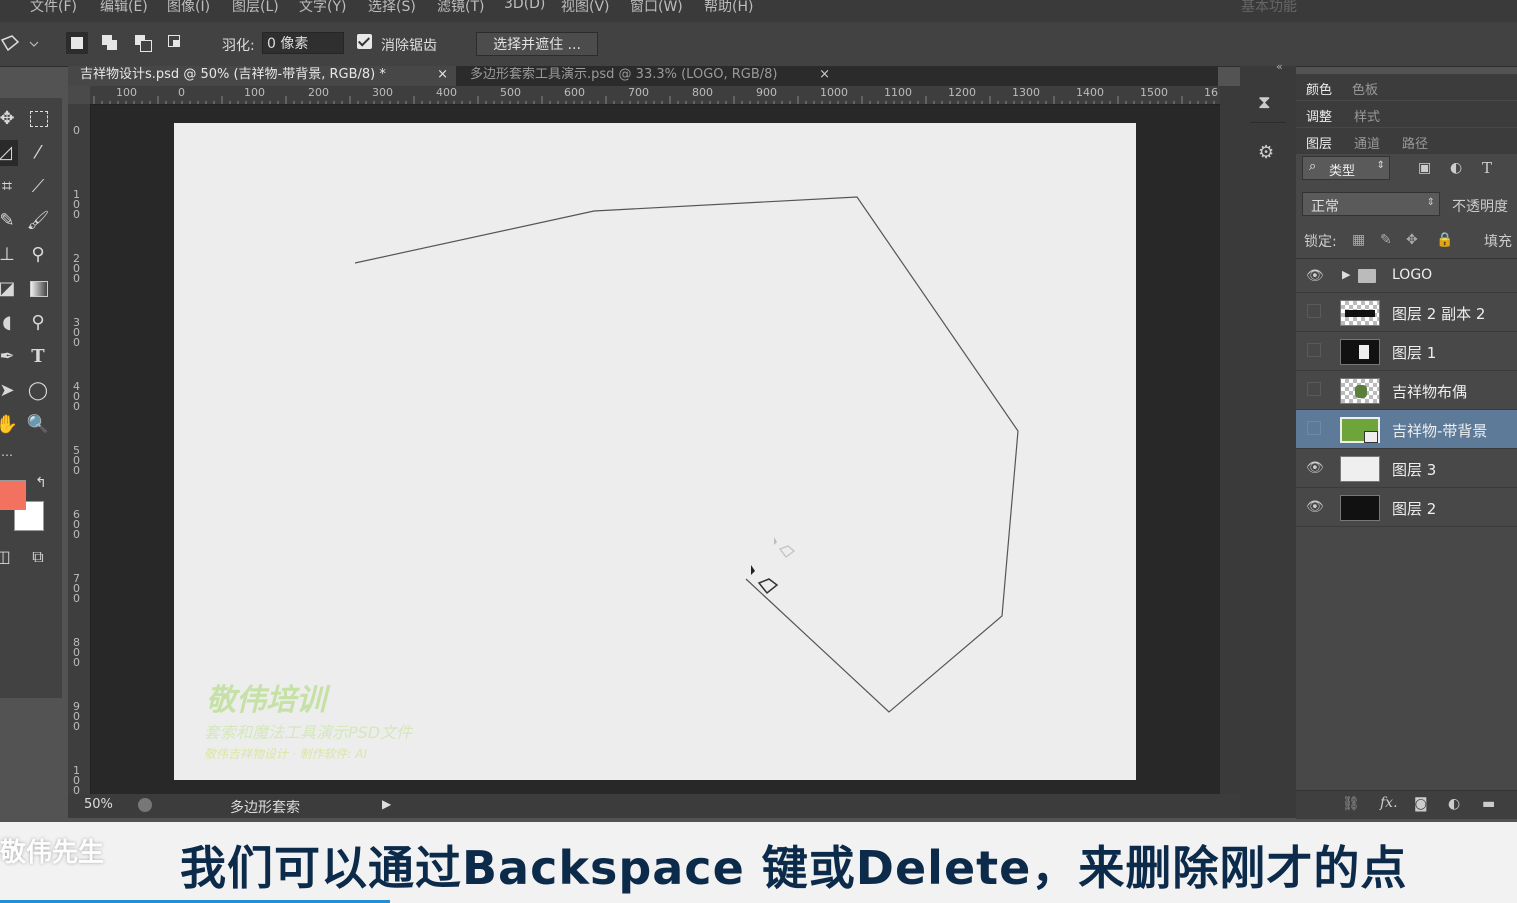 The height and width of the screenshot is (903, 1517). What do you see at coordinates (1266, 152) in the screenshot?
I see `properties-panel-icon: ⚙` at bounding box center [1266, 152].